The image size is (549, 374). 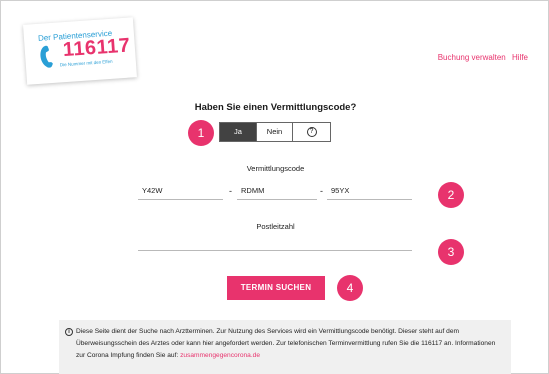 What do you see at coordinates (275, 107) in the screenshot?
I see `code-question: Haben Sie einen Vermittlungscode?` at bounding box center [275, 107].